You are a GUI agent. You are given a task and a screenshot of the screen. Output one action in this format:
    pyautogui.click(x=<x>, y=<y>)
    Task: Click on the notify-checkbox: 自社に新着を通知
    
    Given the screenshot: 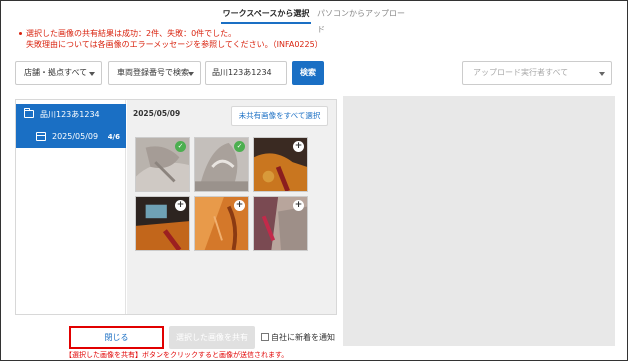 What is the action you would take?
    pyautogui.click(x=298, y=337)
    